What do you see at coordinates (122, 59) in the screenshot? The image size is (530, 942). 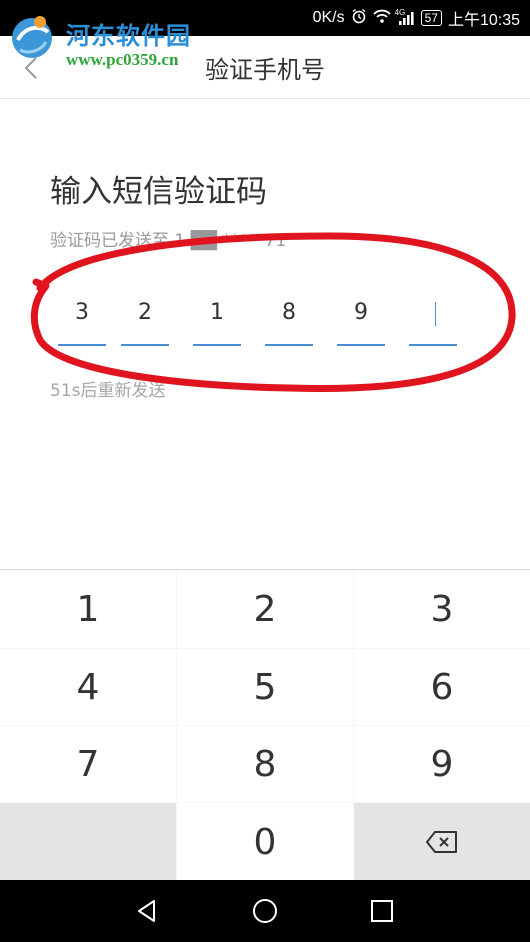 I see `watermark-url: www.pc0359.cn` at bounding box center [122, 59].